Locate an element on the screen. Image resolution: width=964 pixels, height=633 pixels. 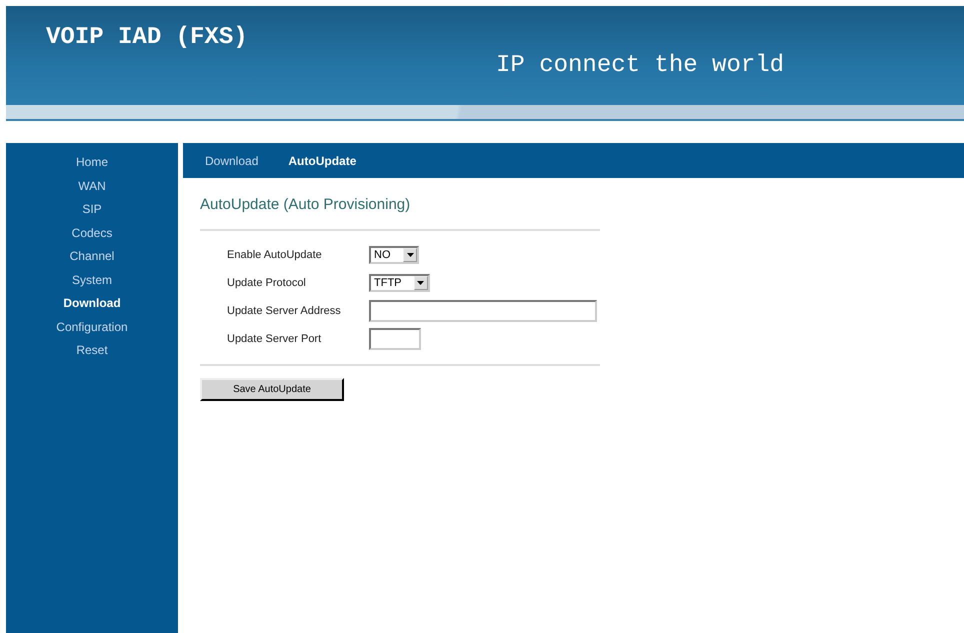
nav-link: System is located at coordinates (92, 280).